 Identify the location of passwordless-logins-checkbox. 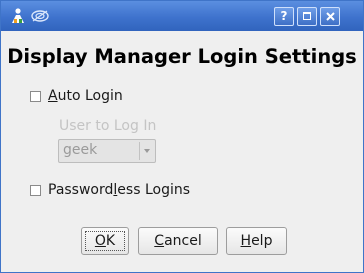
(35, 190).